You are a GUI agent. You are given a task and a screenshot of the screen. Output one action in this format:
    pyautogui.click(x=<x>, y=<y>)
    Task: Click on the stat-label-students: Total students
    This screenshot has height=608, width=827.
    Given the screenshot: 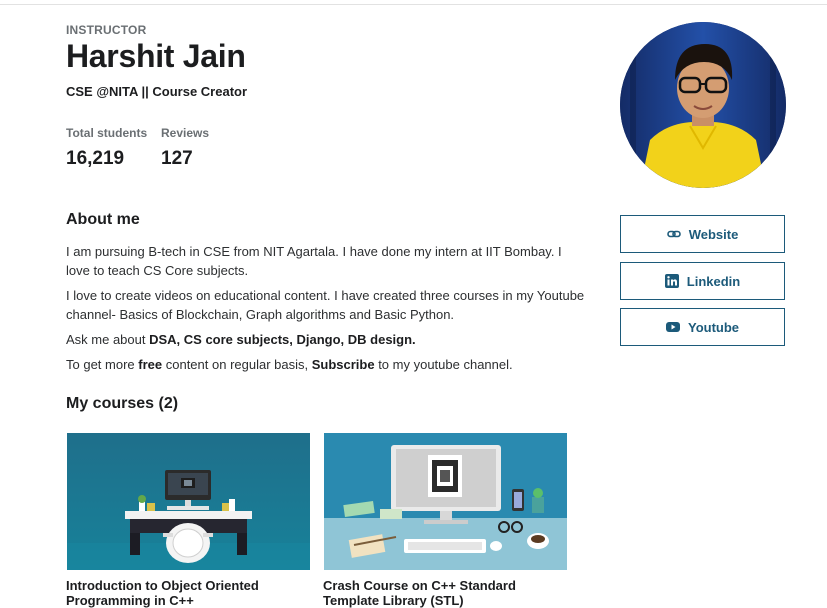 What is the action you would take?
    pyautogui.click(x=107, y=133)
    